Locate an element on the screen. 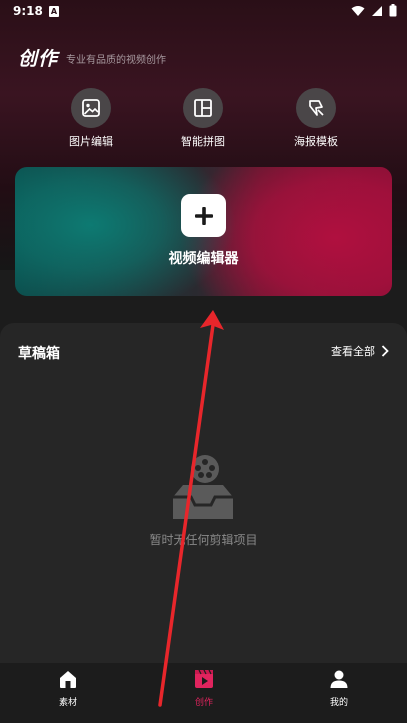  drafts-title: 草稿箱 is located at coordinates (39, 354).